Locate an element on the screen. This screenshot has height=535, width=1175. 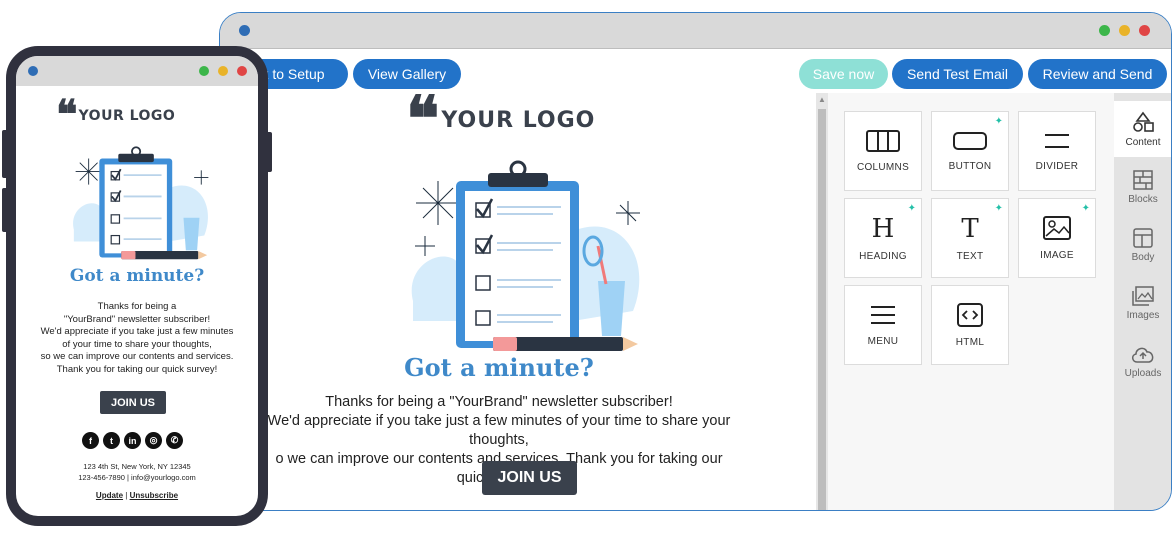
tool-columns: COLUMNS is located at coordinates (883, 151).